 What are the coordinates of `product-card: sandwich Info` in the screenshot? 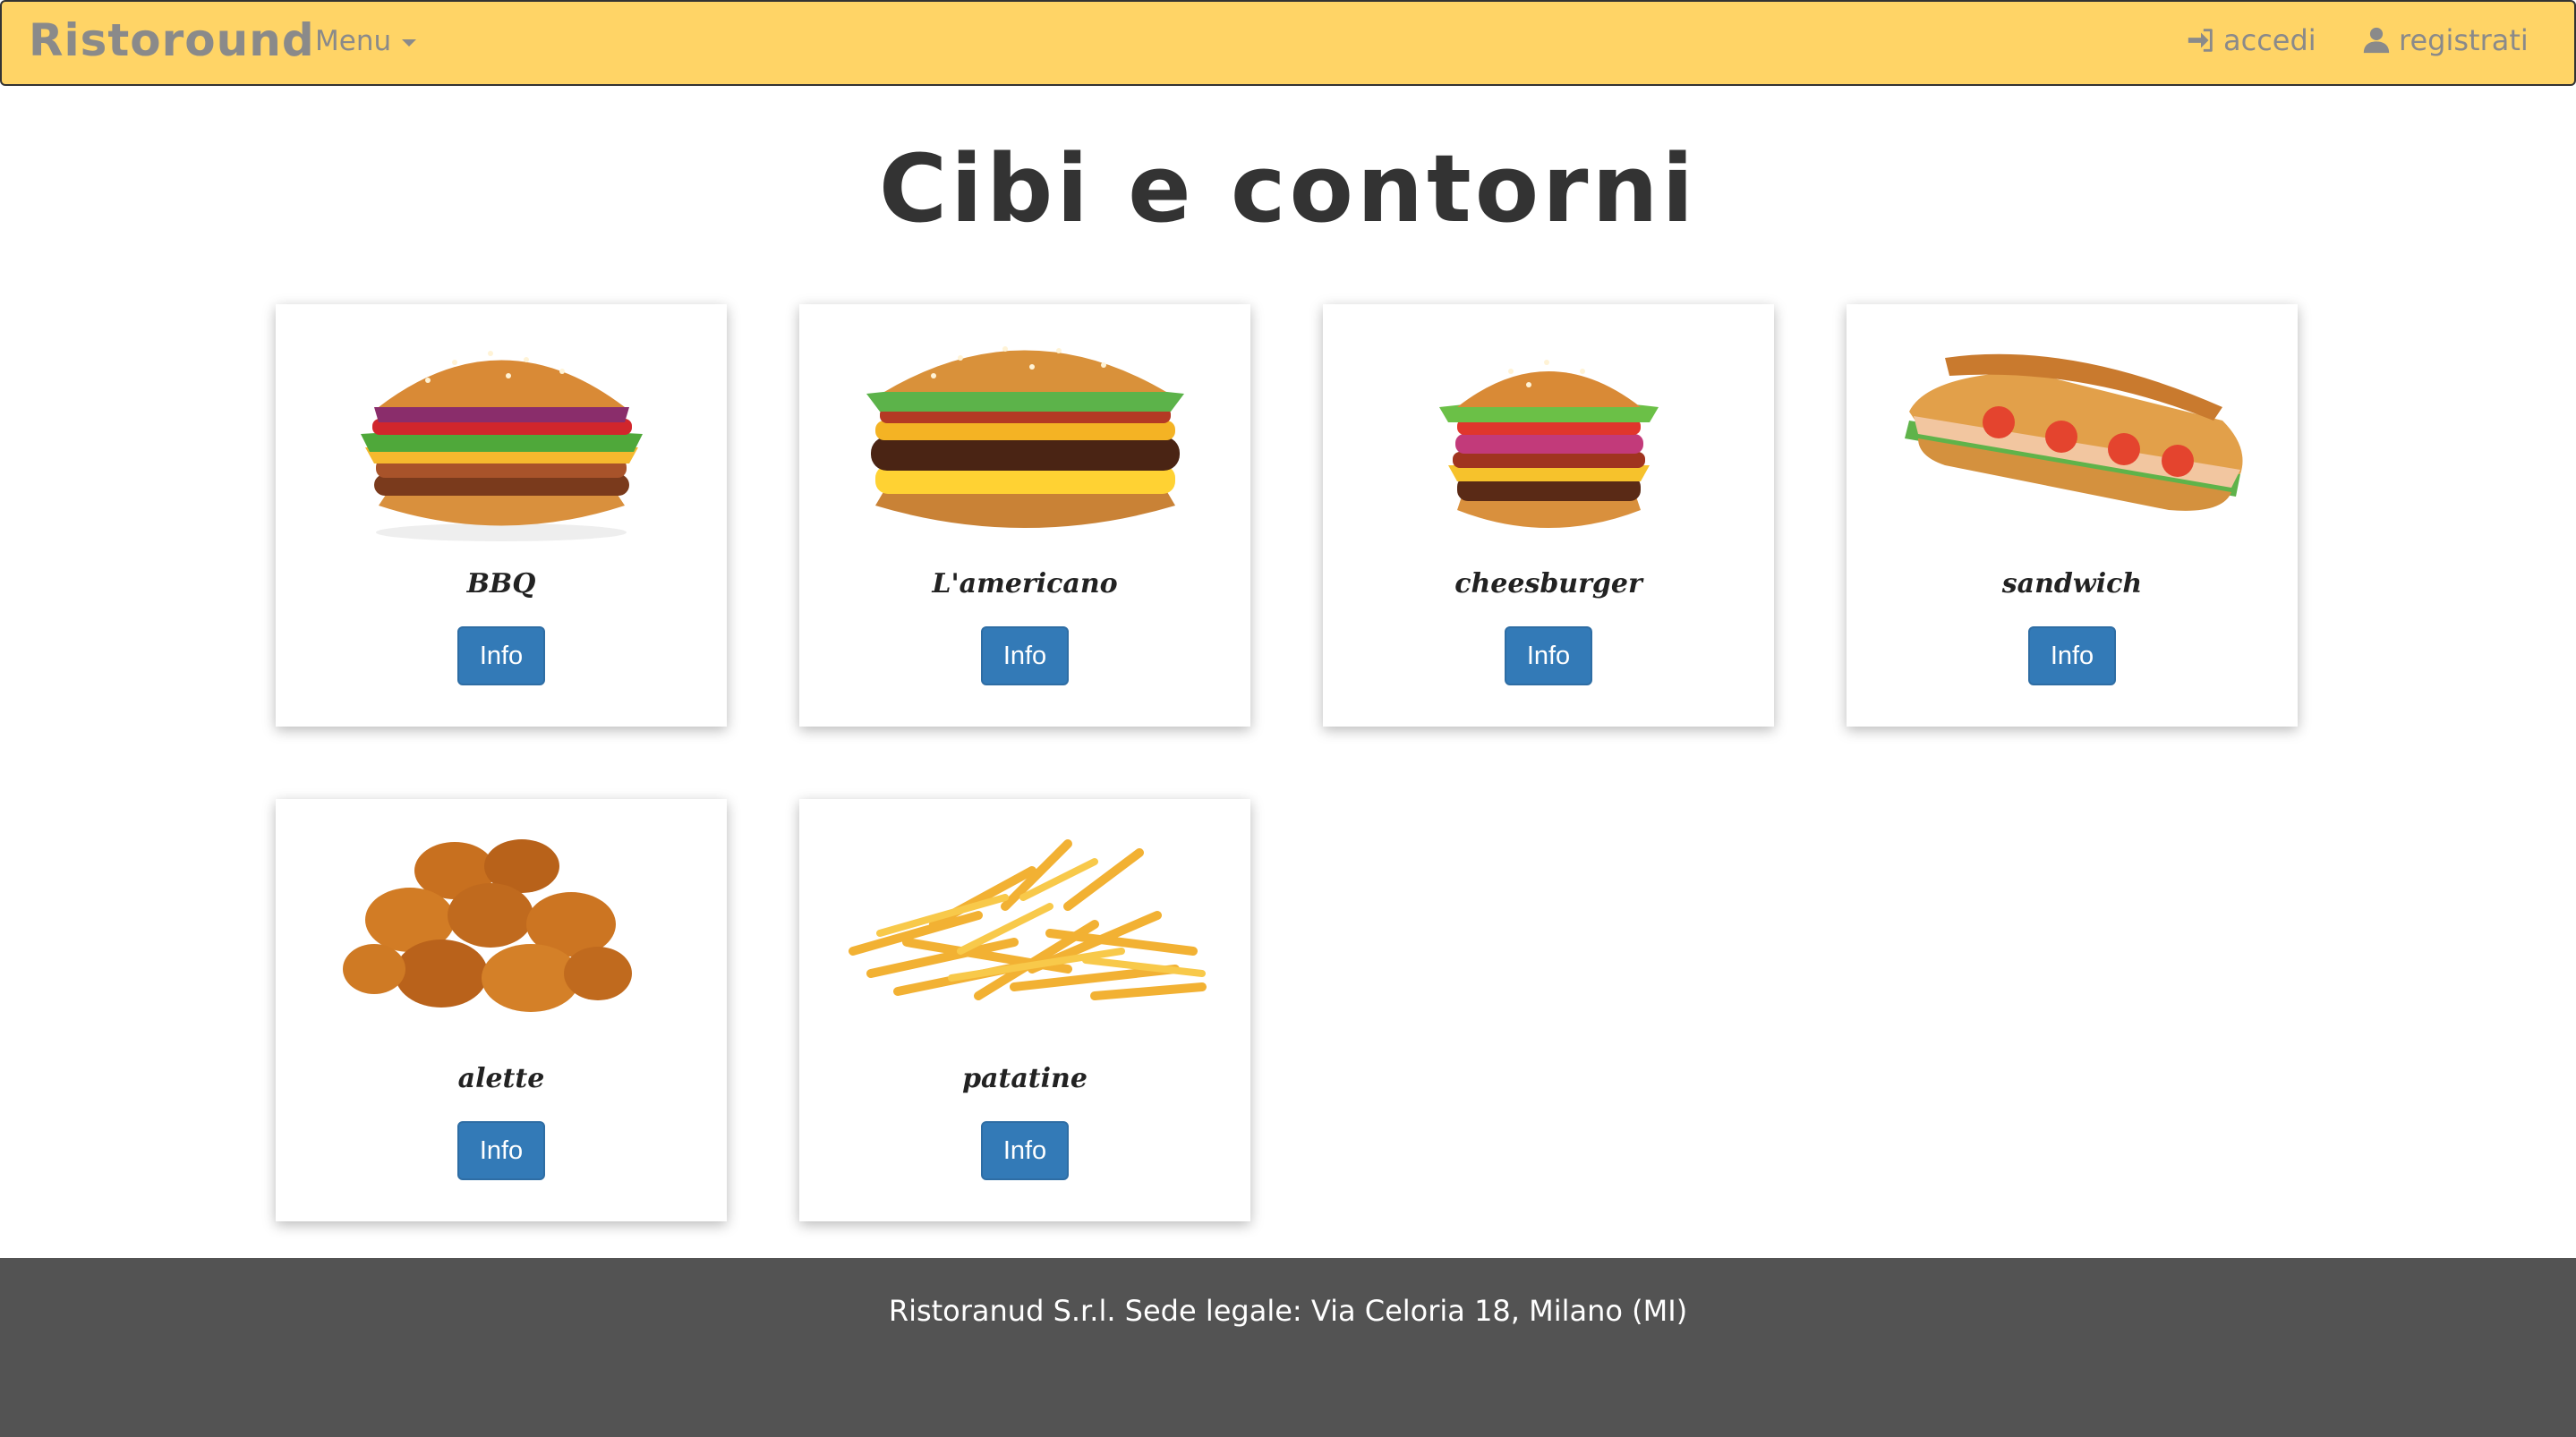 It's located at (2072, 515).